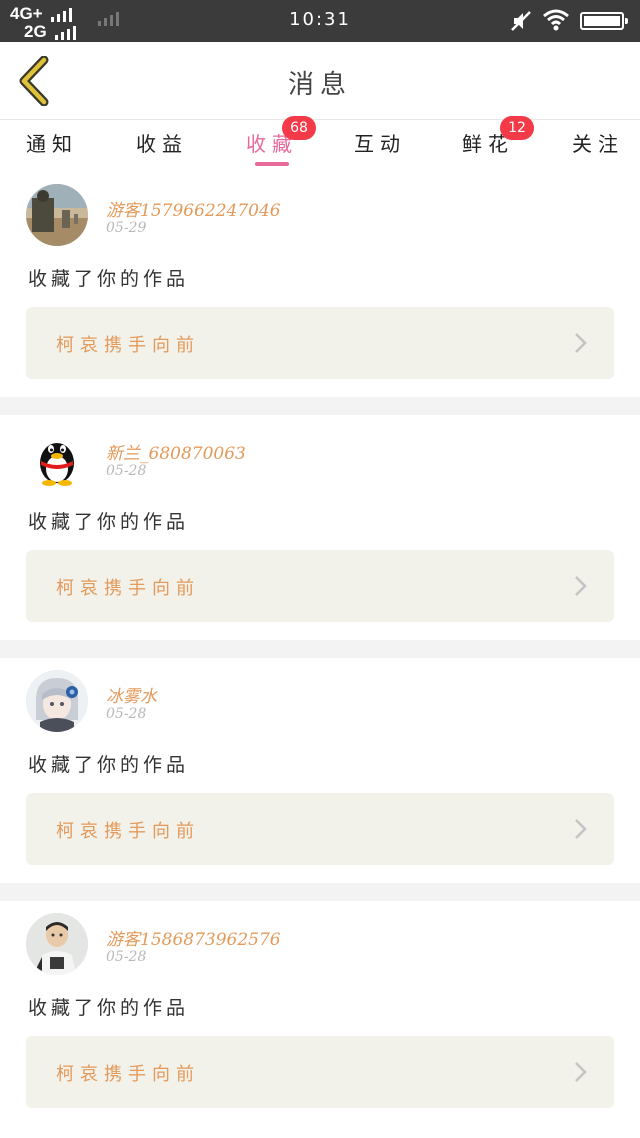 Image resolution: width=640 pixels, height=1138 pixels. Describe the element at coordinates (556, 20) in the screenshot. I see `wifi-icon` at that location.